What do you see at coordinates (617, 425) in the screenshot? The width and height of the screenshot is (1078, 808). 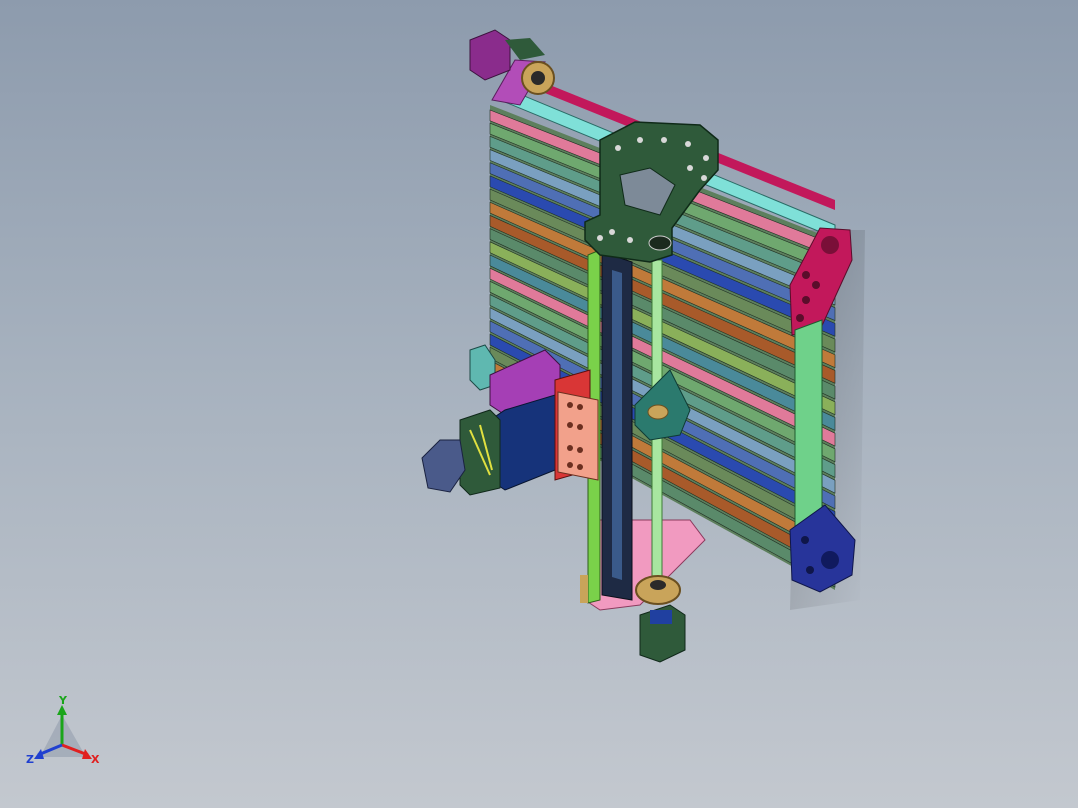 I see `z-column-slot` at bounding box center [617, 425].